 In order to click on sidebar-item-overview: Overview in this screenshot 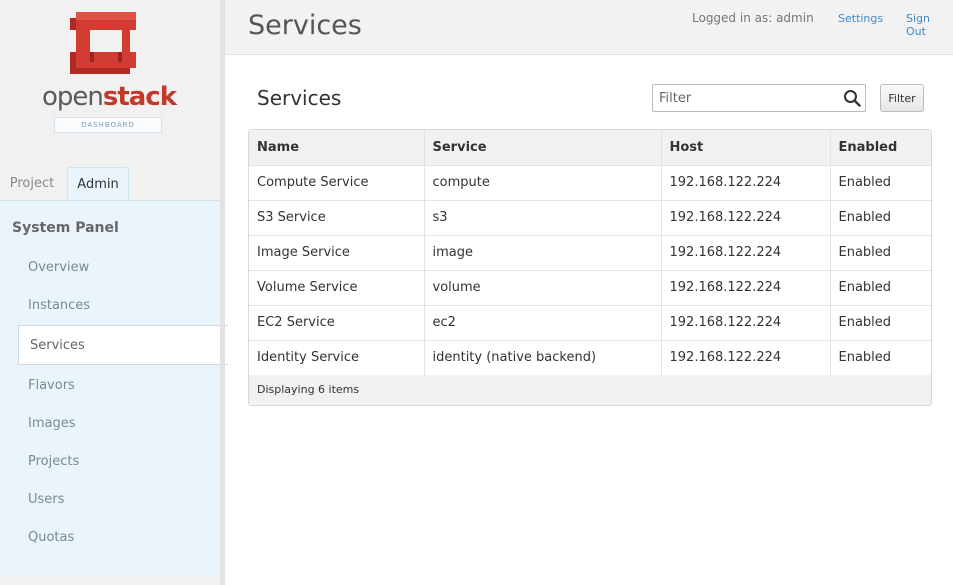, I will do `click(58, 267)`.